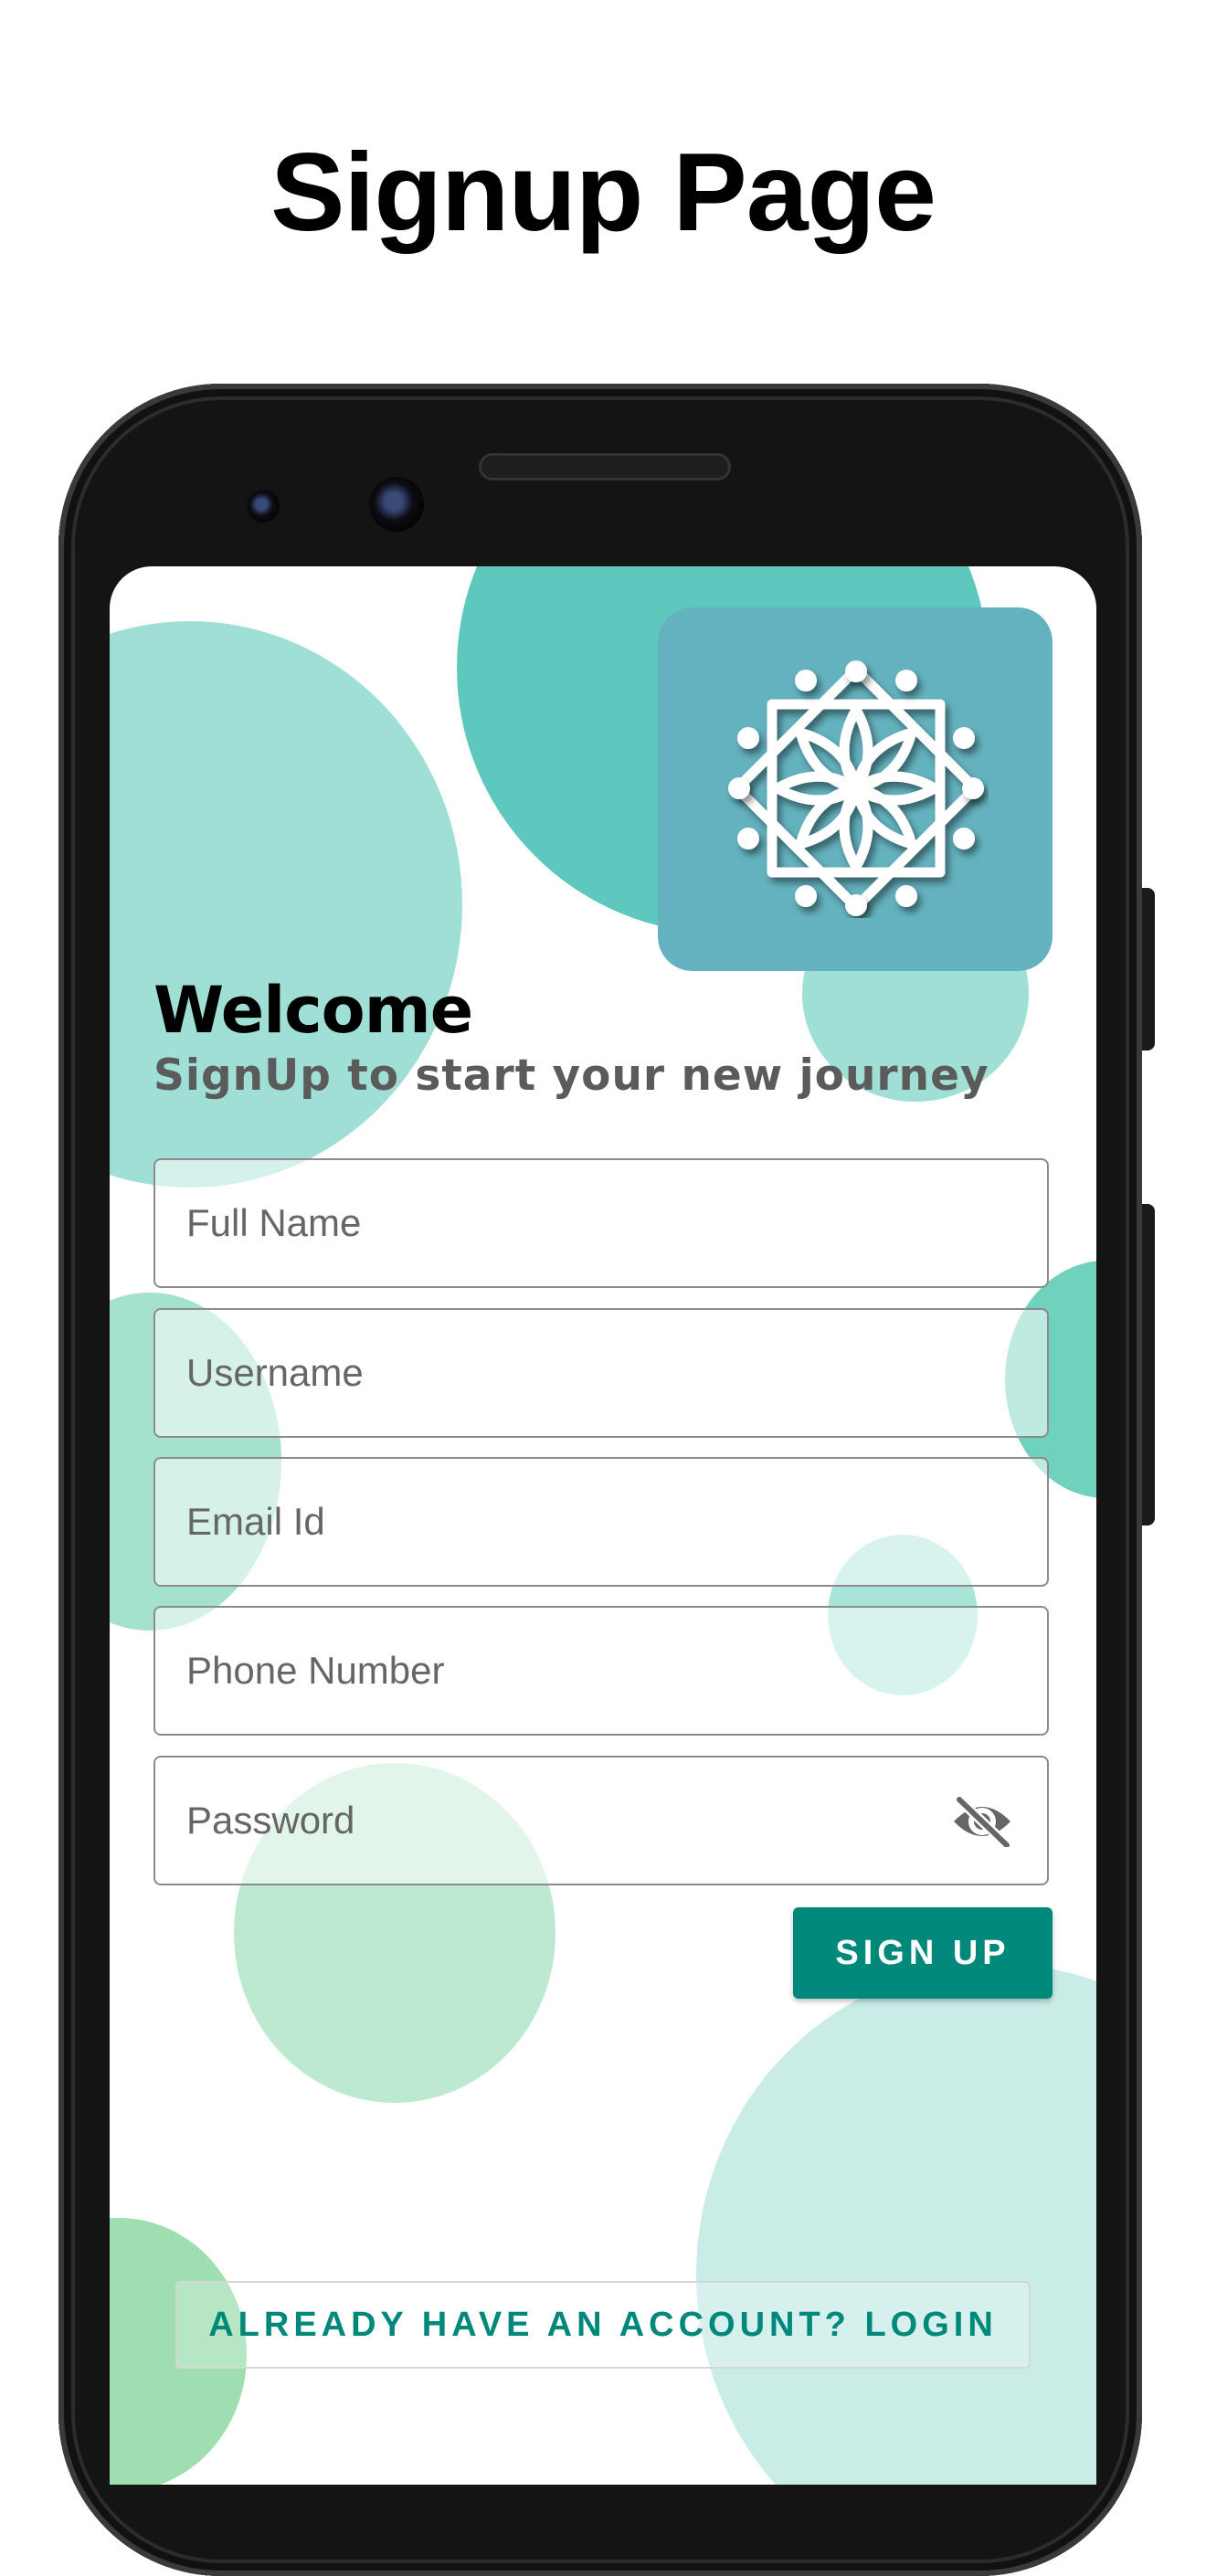  What do you see at coordinates (603, 192) in the screenshot?
I see `page-title: Signup Page` at bounding box center [603, 192].